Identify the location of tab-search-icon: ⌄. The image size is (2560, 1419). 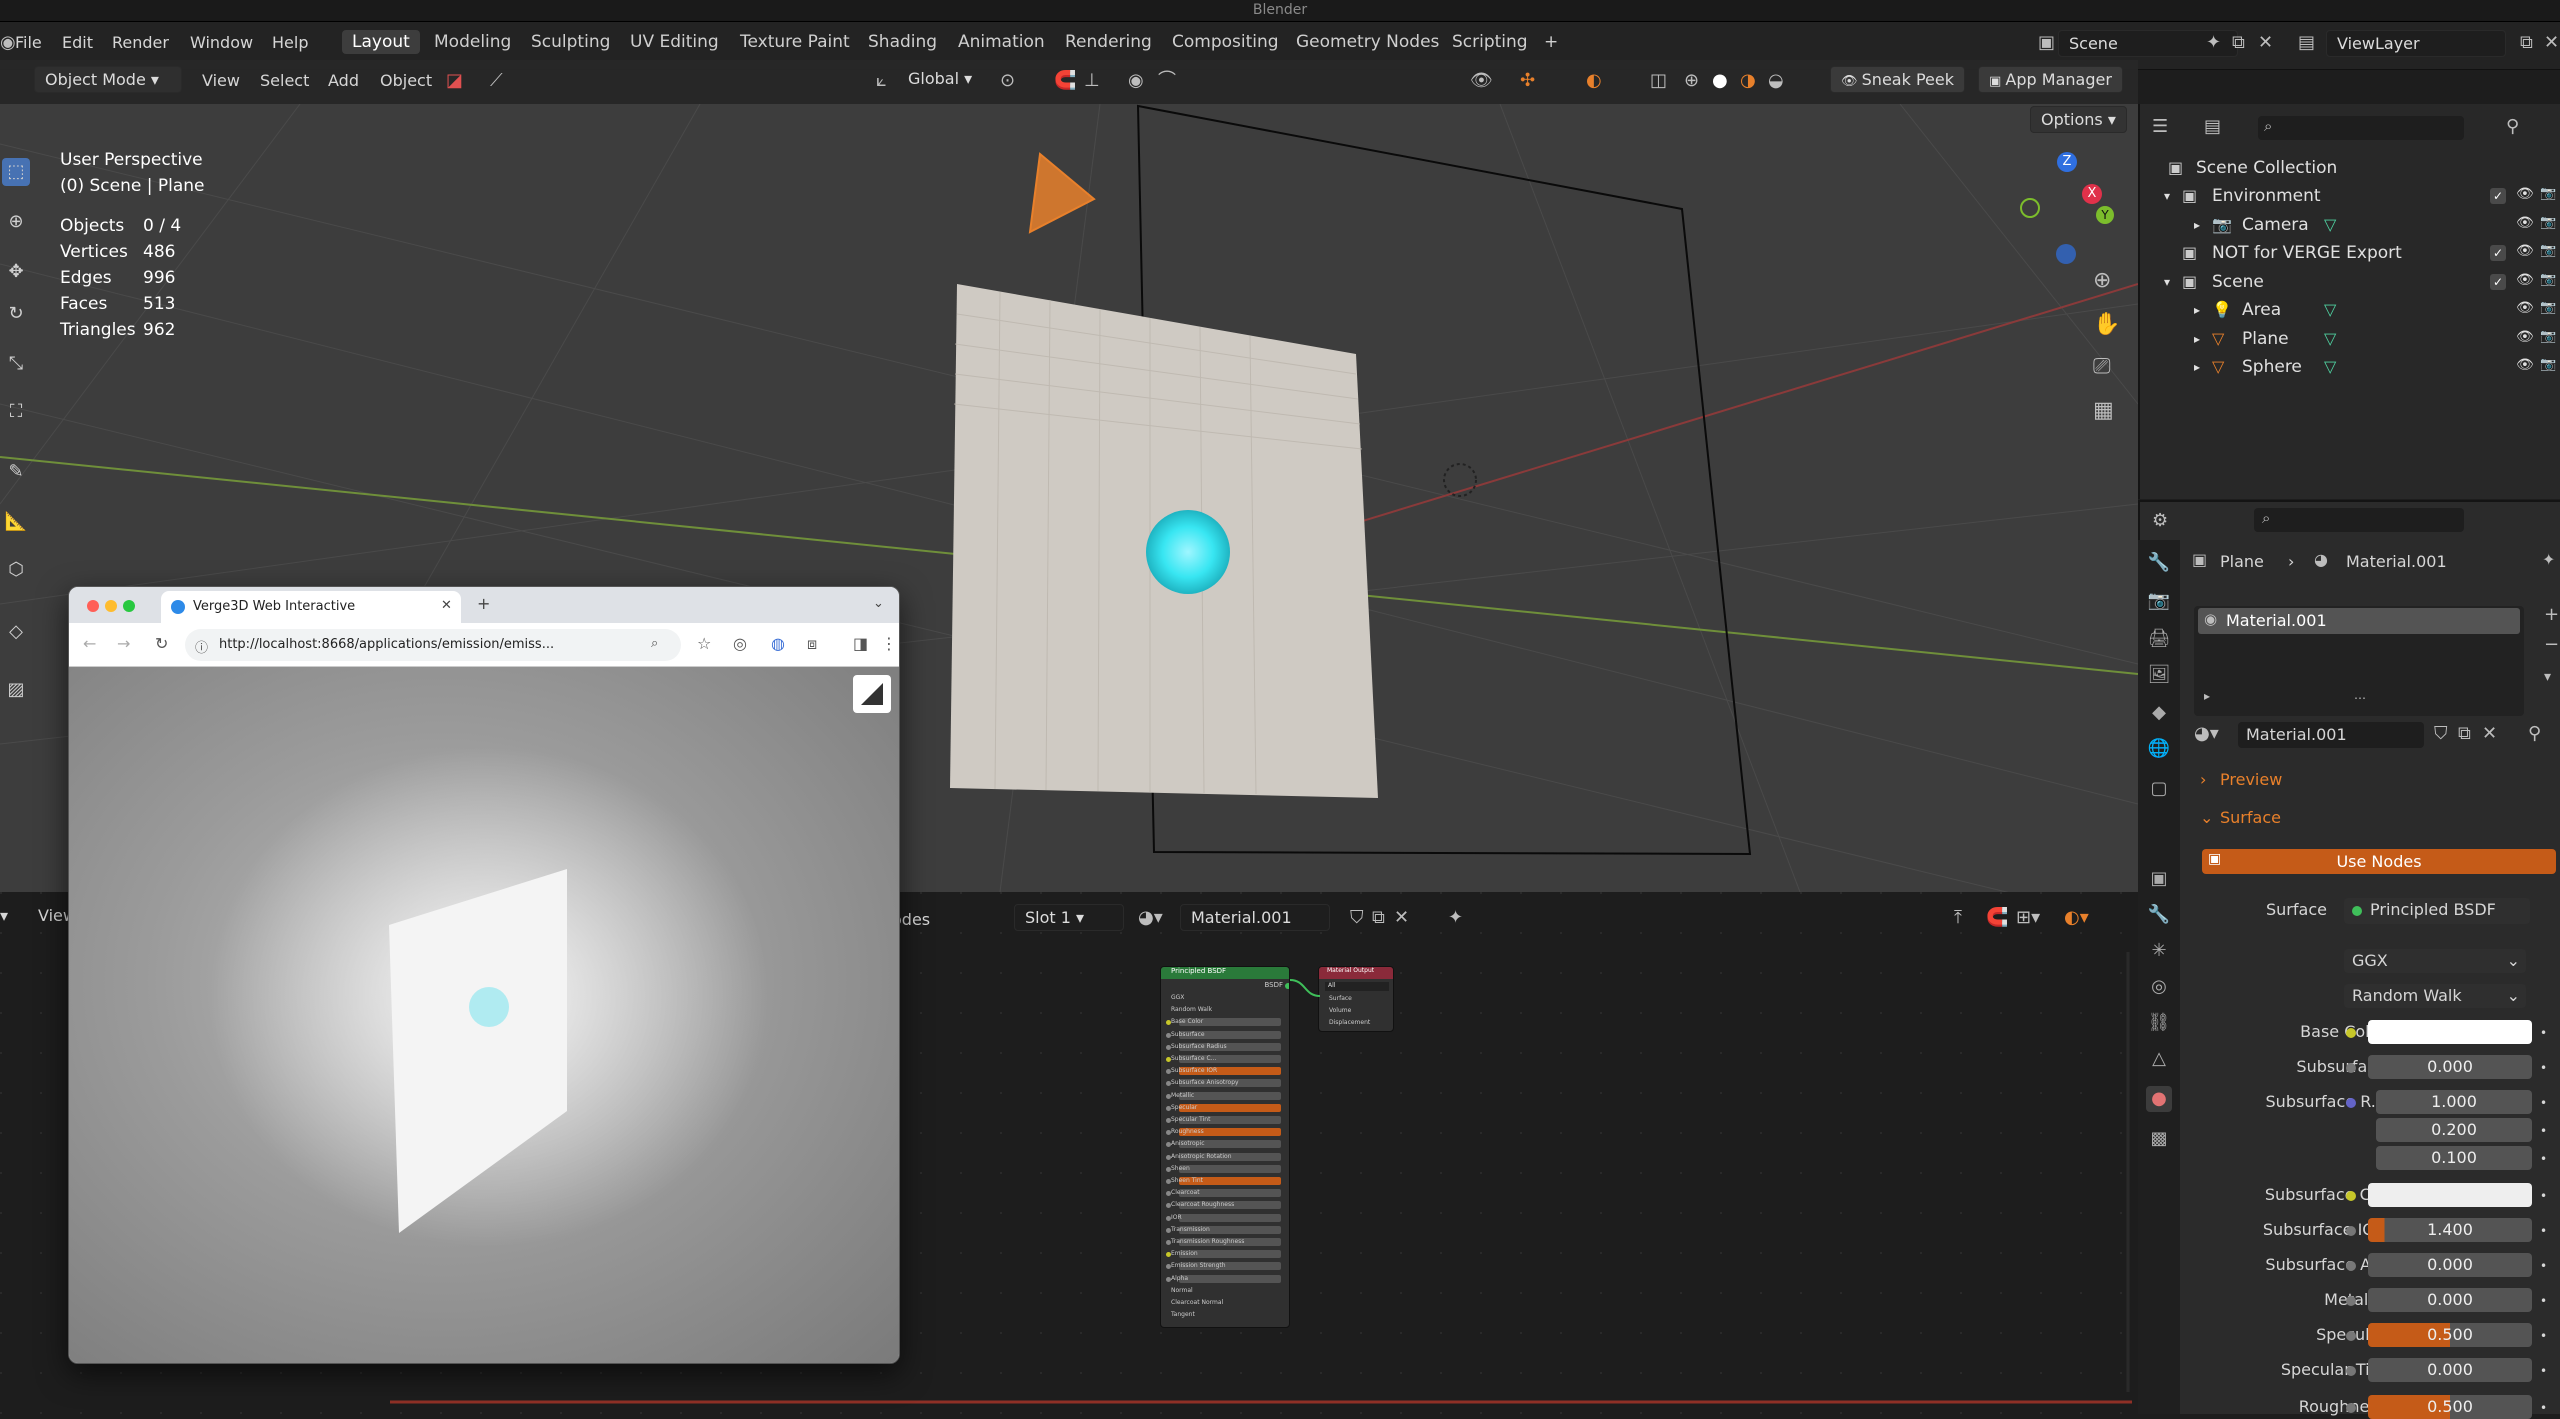
(878, 603).